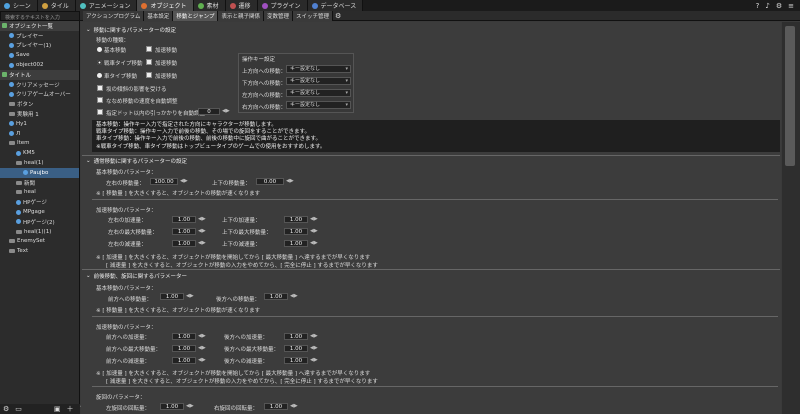 This screenshot has height=414, width=800. What do you see at coordinates (335, 5) in the screenshot?
I see `top-tab: データベース` at bounding box center [335, 5].